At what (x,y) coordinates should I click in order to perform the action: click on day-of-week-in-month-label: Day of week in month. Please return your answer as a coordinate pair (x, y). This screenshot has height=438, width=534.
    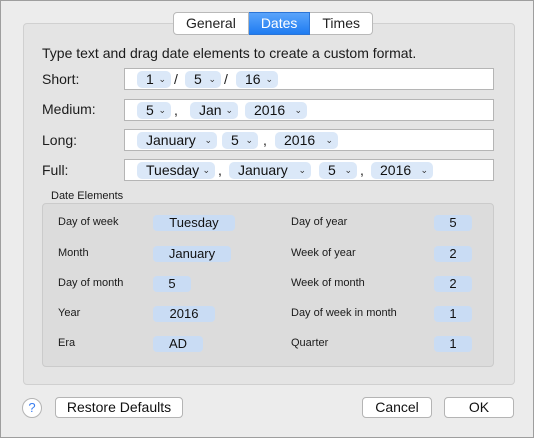
    Looking at the image, I should click on (344, 313).